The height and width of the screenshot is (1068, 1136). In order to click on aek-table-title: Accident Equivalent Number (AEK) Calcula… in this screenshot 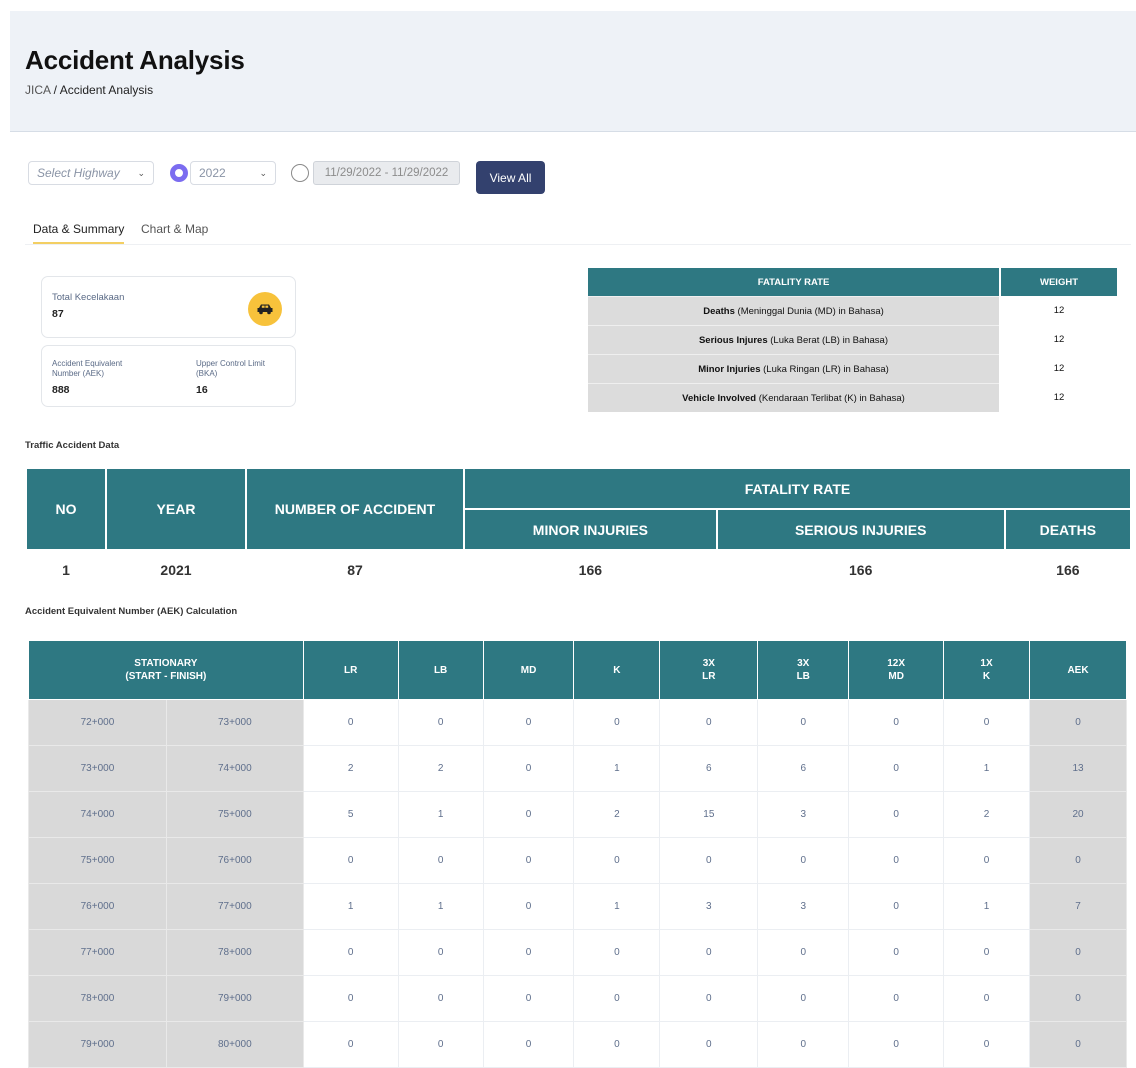, I will do `click(131, 611)`.